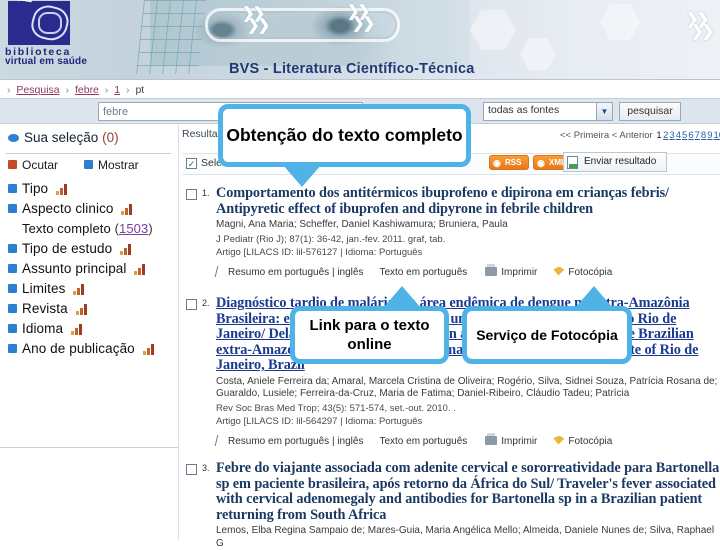  I want to click on sidebar-item-limites: Limites, so click(89, 291).